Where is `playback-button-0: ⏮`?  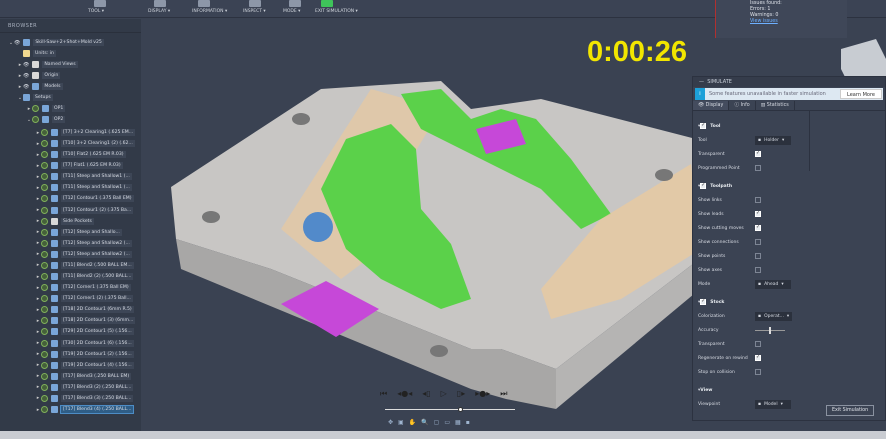
playback-button-0: ⏮ is located at coordinates (383, 394).